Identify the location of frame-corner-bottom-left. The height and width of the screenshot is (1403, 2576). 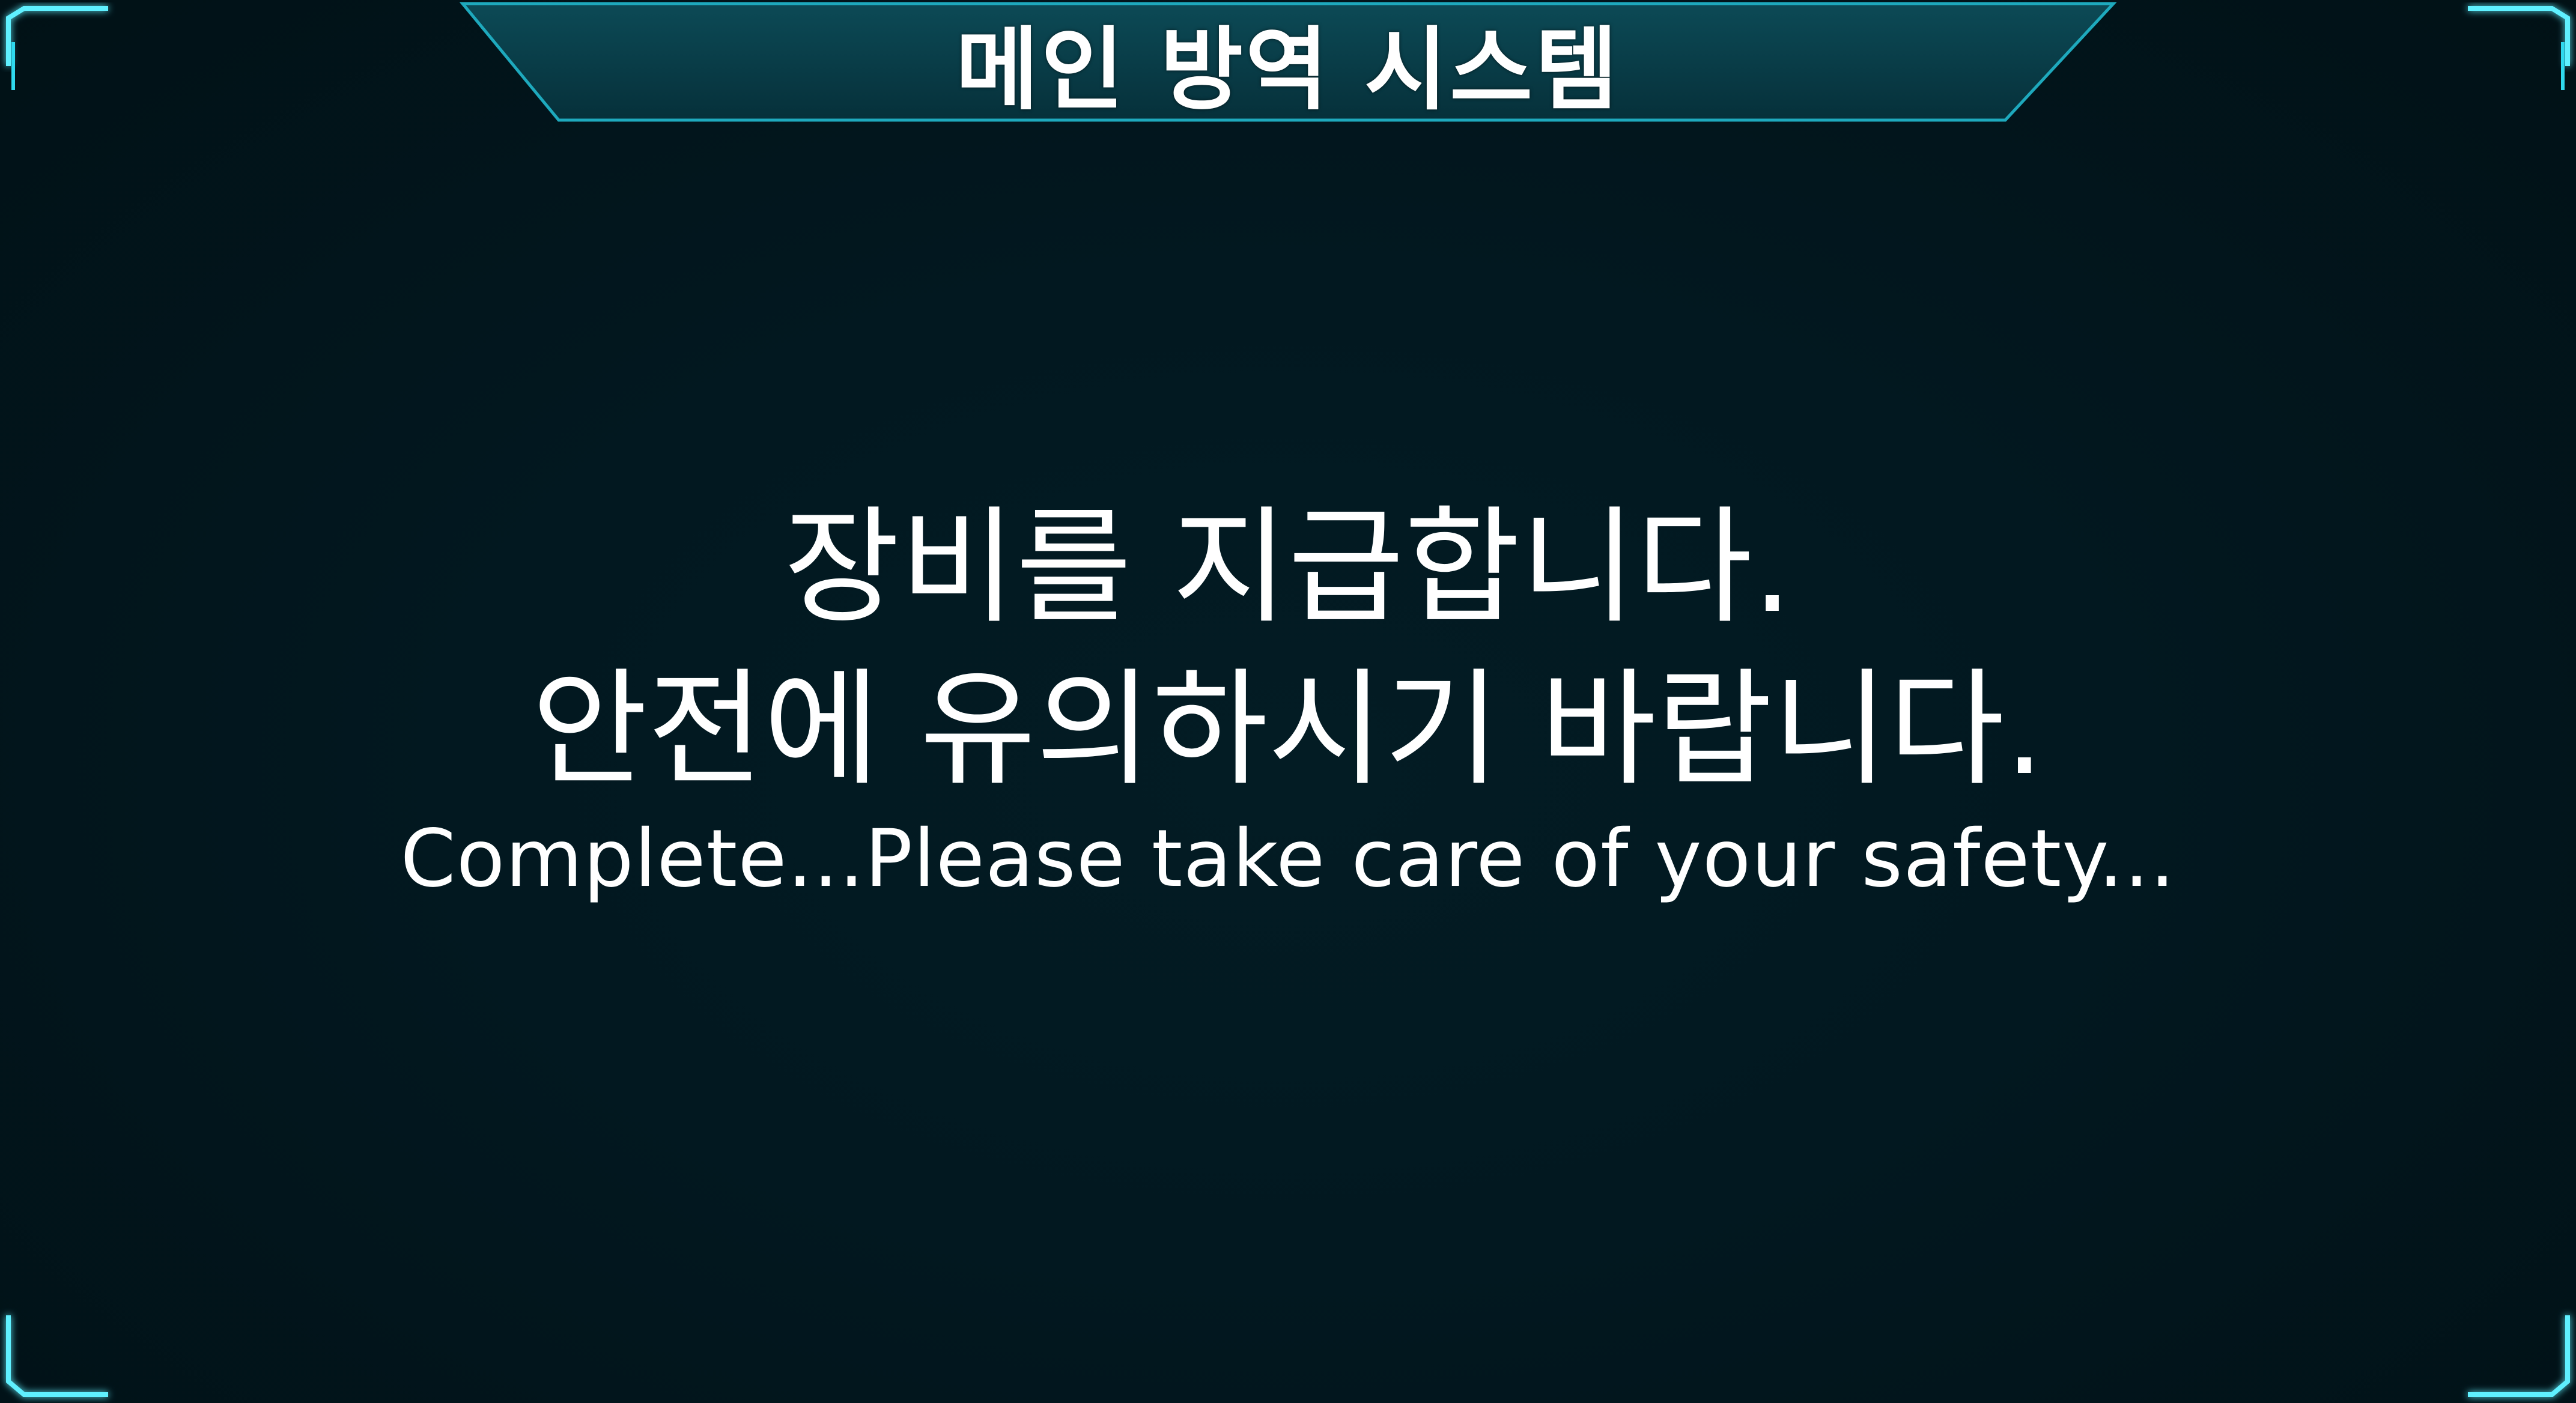
(57, 1356).